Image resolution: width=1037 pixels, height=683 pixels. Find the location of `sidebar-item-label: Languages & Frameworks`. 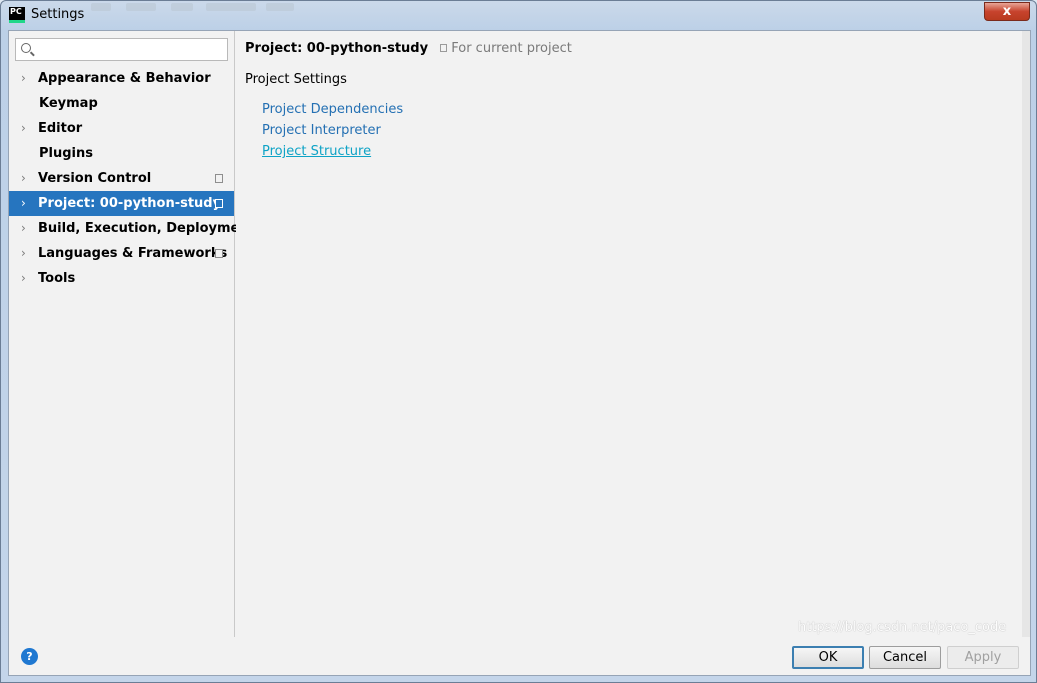

sidebar-item-label: Languages & Frameworks is located at coordinates (133, 253).